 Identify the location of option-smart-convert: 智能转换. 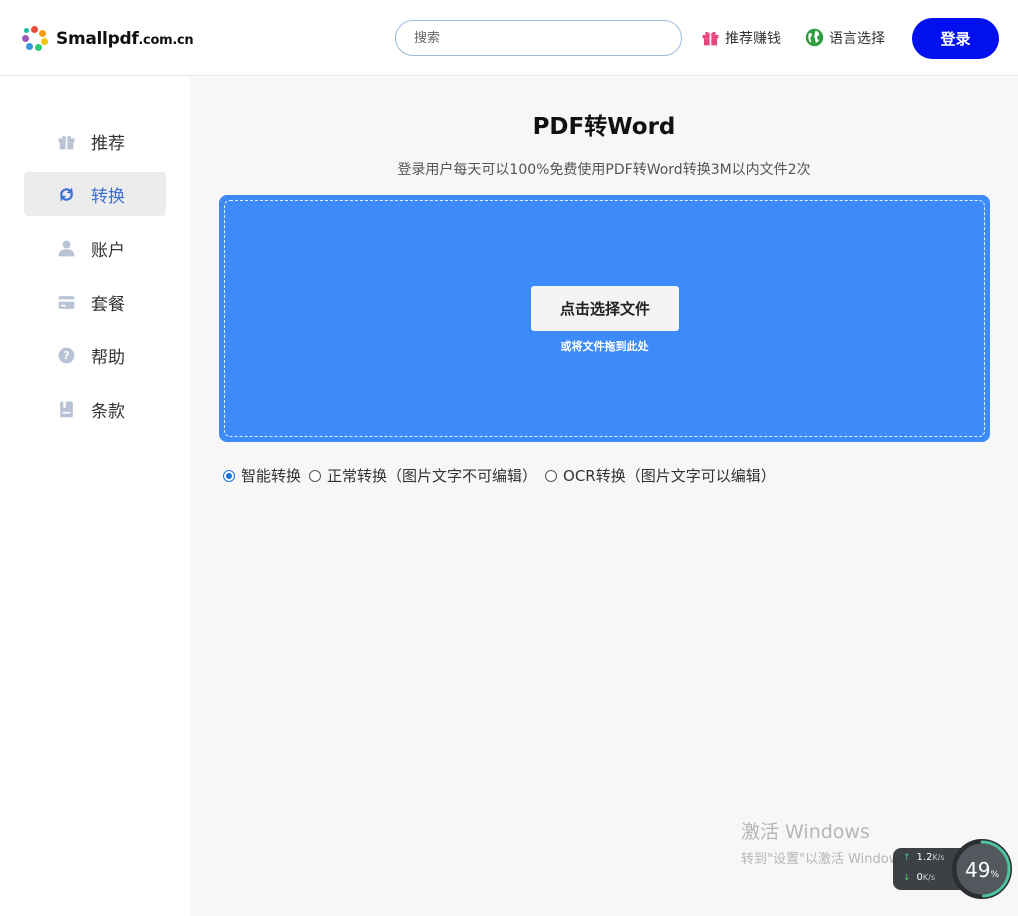
(262, 475).